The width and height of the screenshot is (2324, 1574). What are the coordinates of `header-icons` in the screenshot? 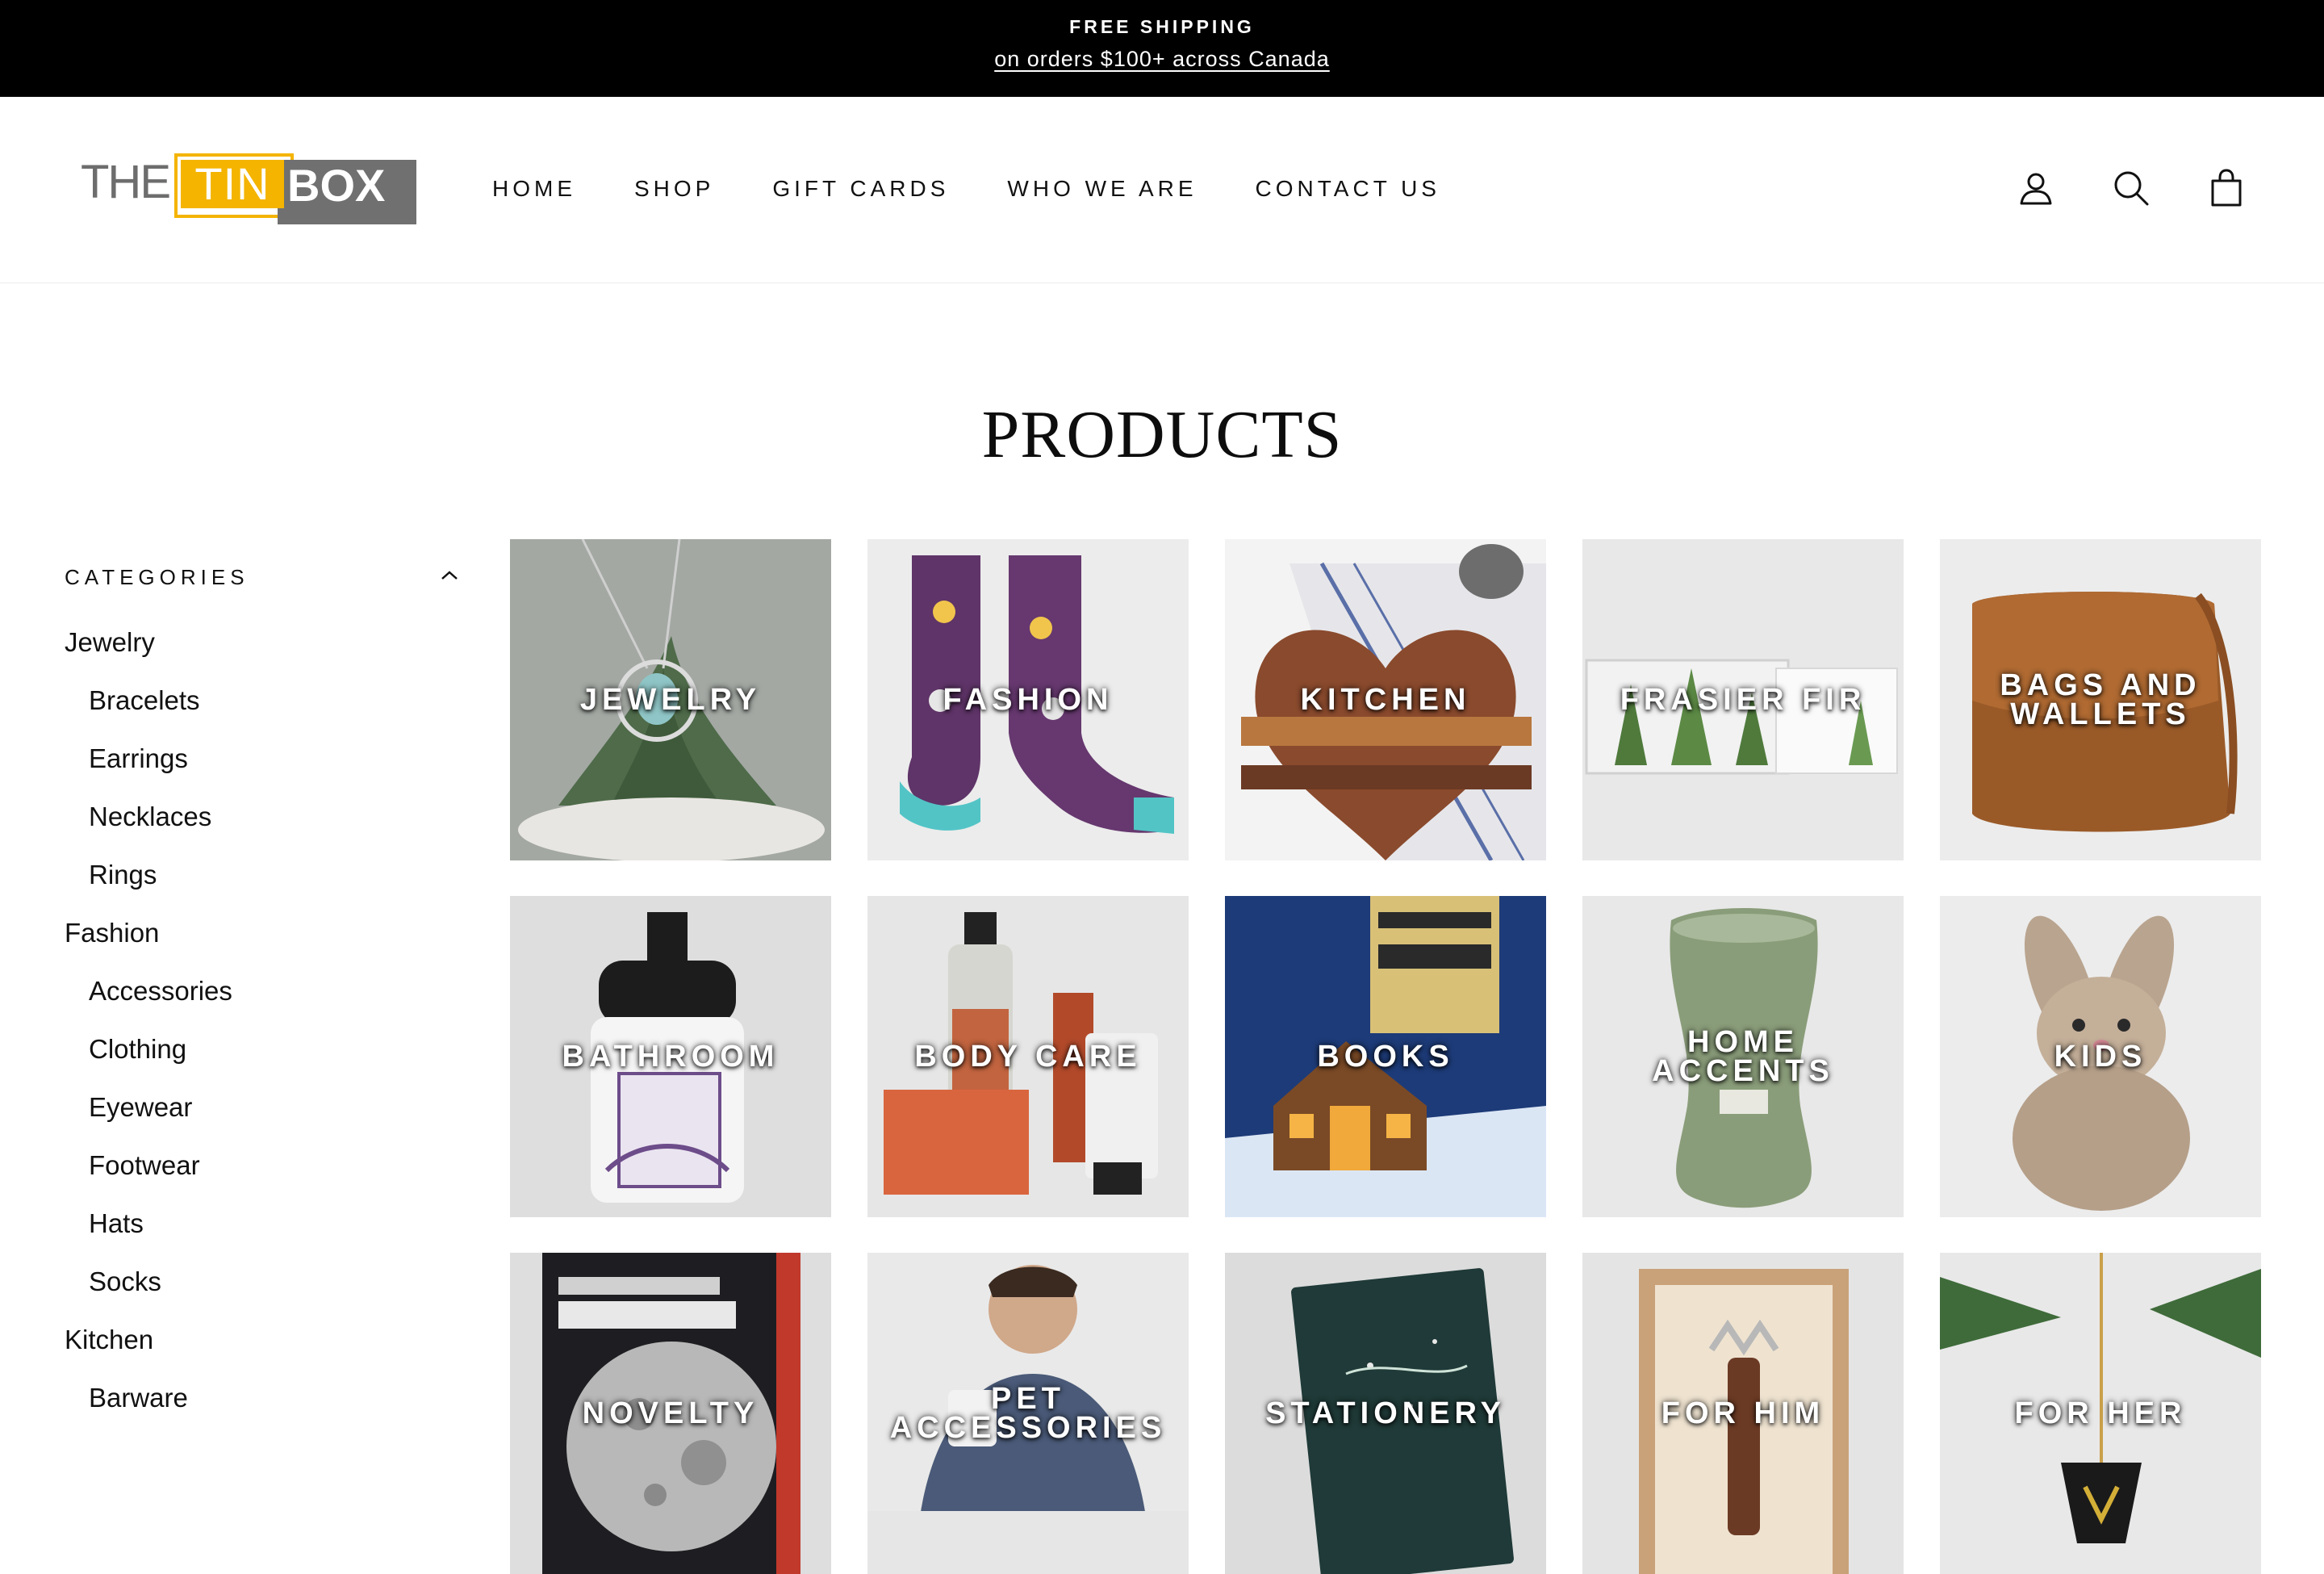 It's located at (2131, 188).